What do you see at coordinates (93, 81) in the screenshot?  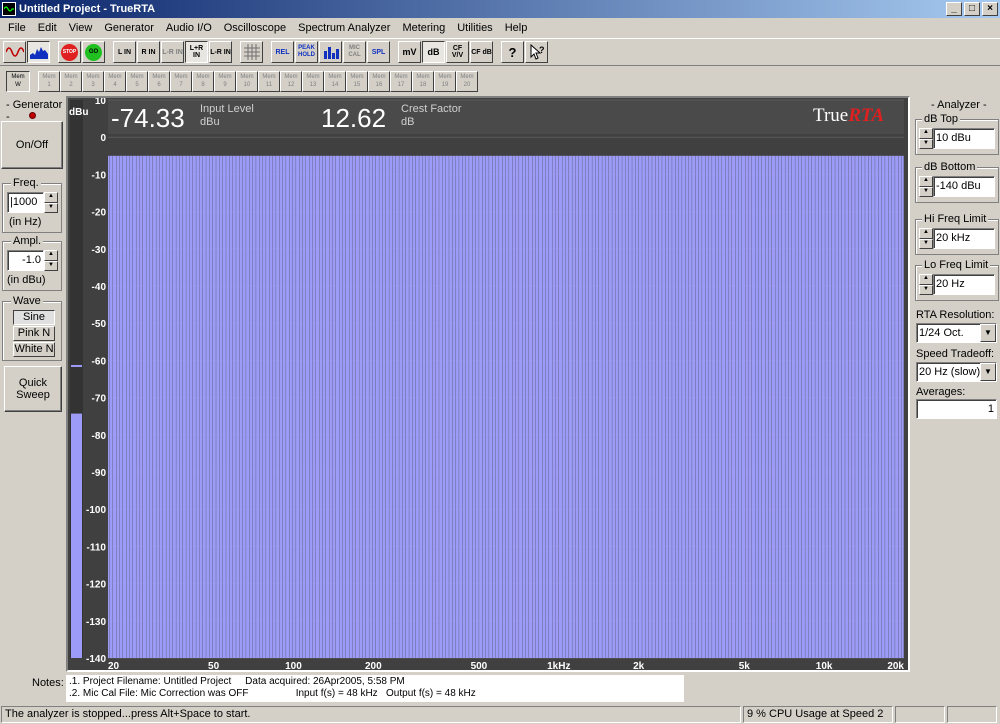 I see `memory-slot-3-button: Mem 3` at bounding box center [93, 81].